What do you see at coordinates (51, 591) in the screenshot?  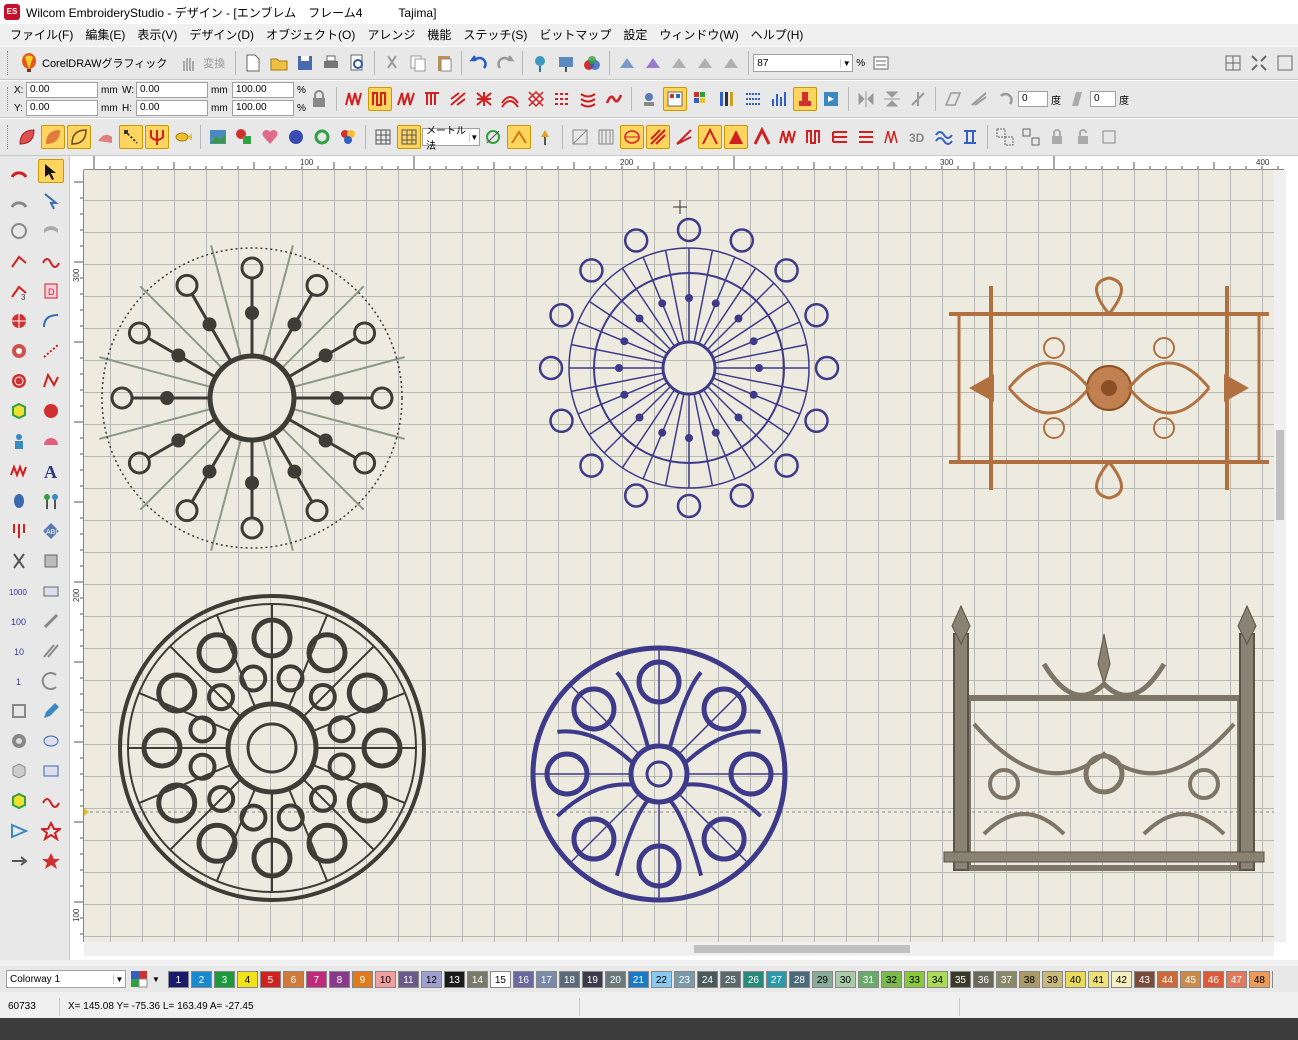 I see `rectangle-tool-icon` at bounding box center [51, 591].